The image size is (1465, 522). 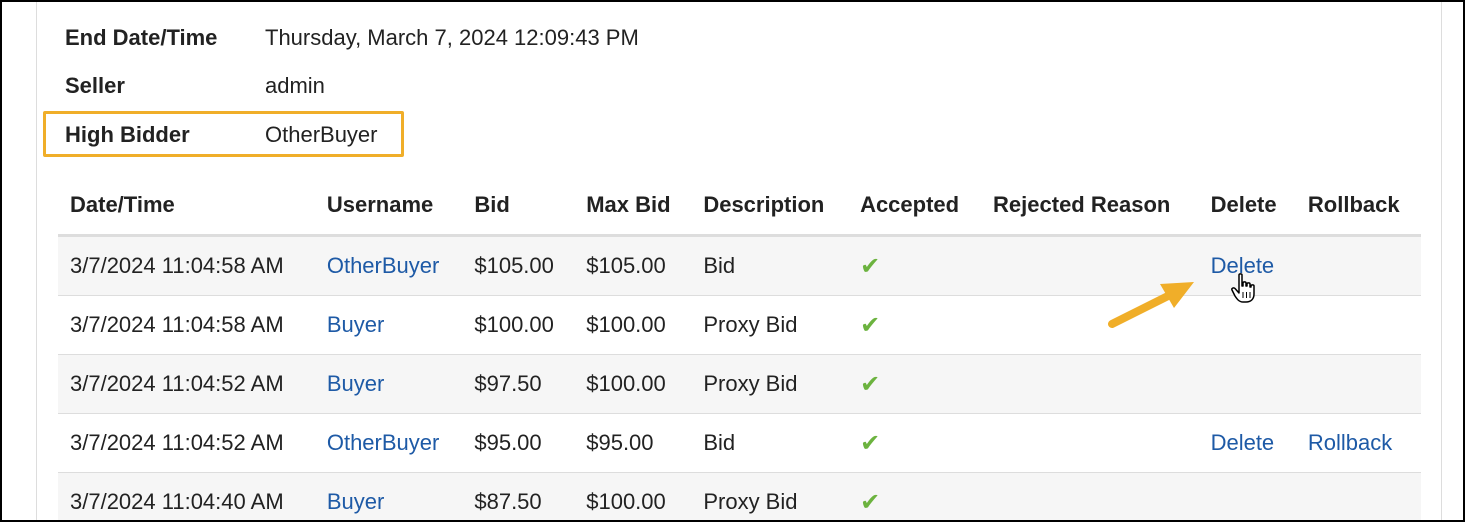 I want to click on column-header-username: Username, so click(x=388, y=206).